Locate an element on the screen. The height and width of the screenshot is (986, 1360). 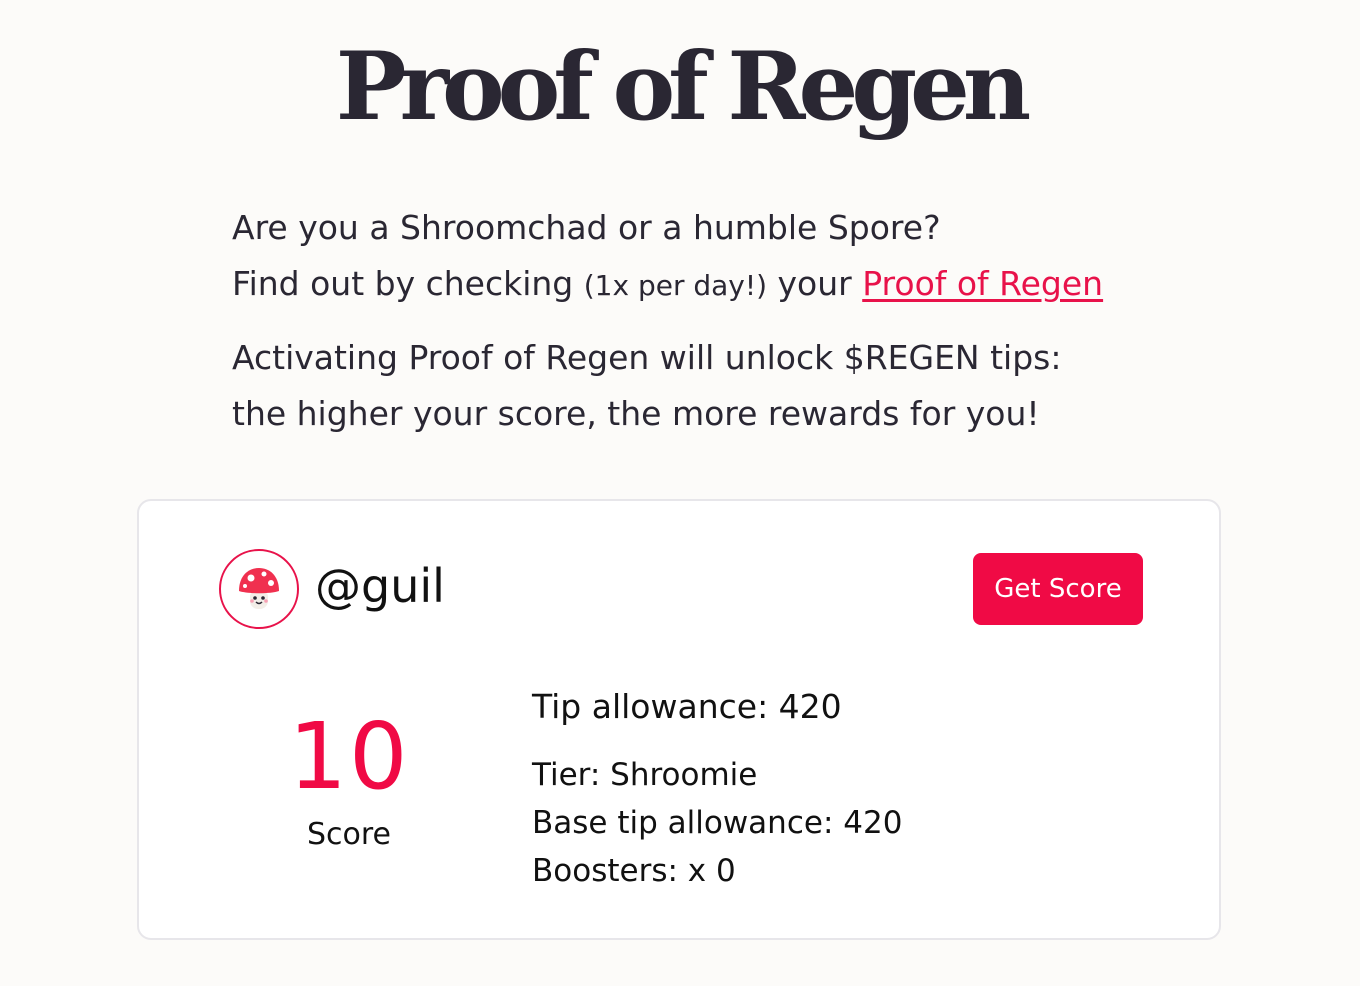
intro-line-2-mid: your is located at coordinates (815, 283).